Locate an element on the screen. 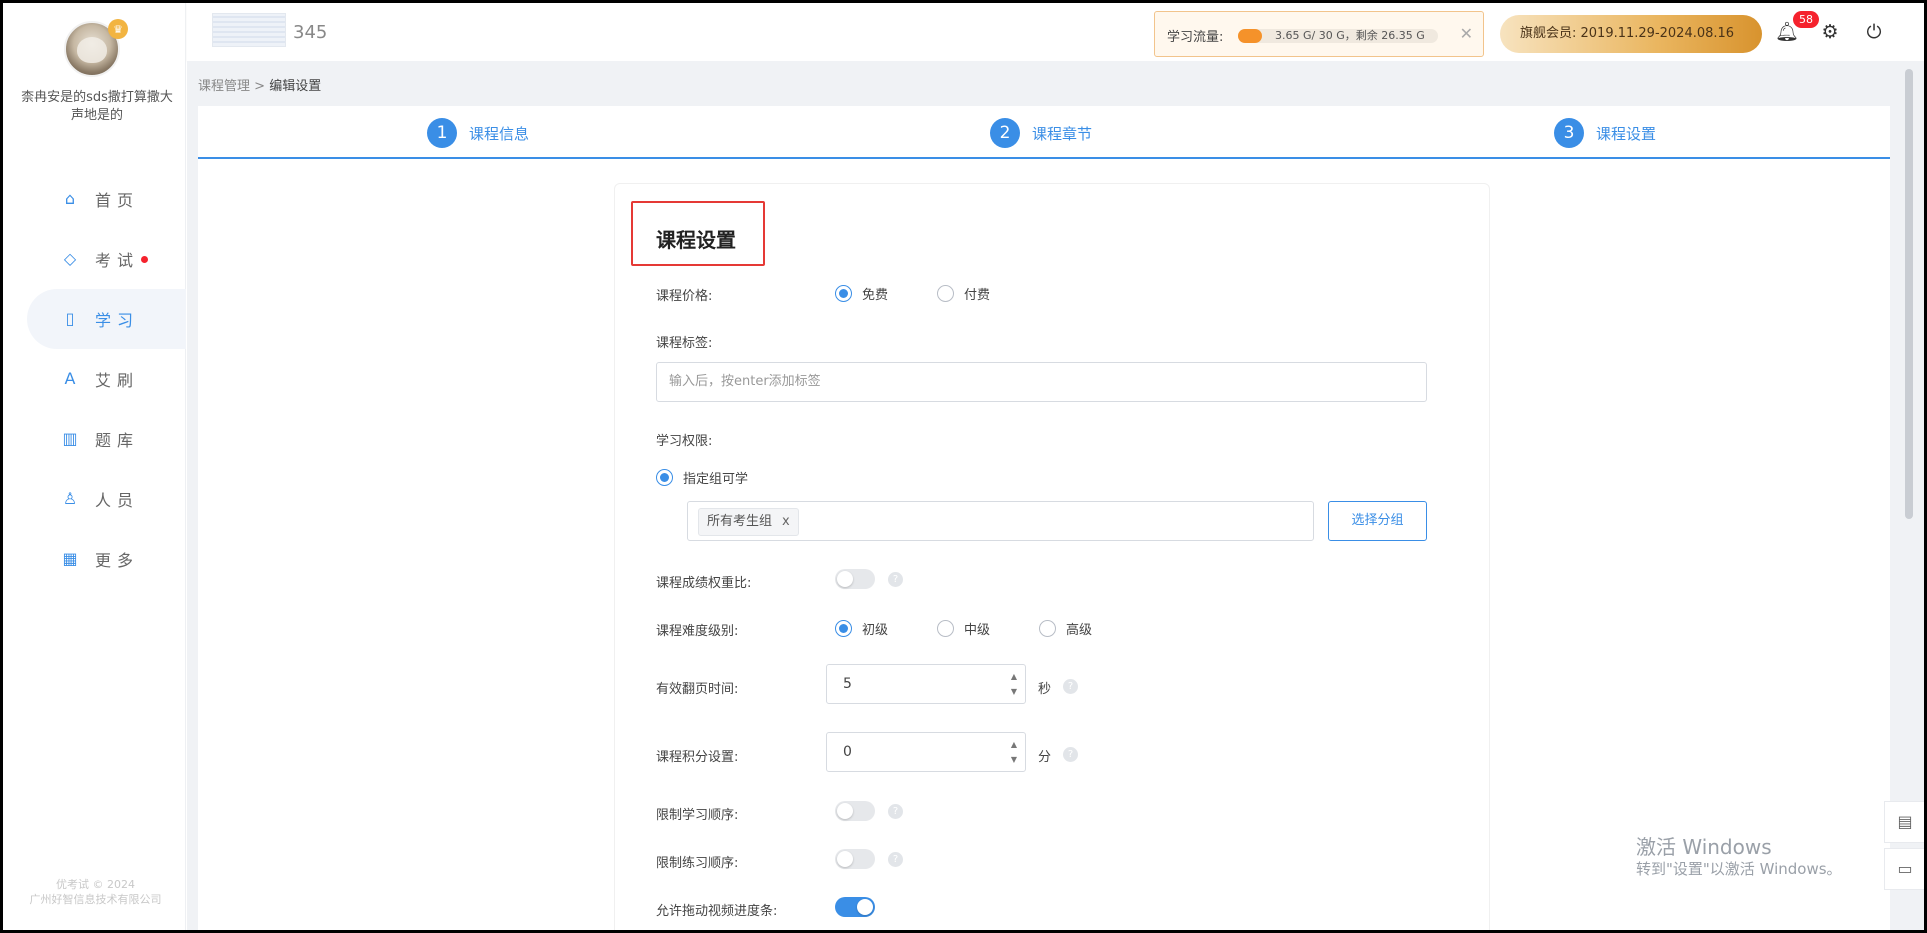  crown-icon: ♛ is located at coordinates (118, 29).